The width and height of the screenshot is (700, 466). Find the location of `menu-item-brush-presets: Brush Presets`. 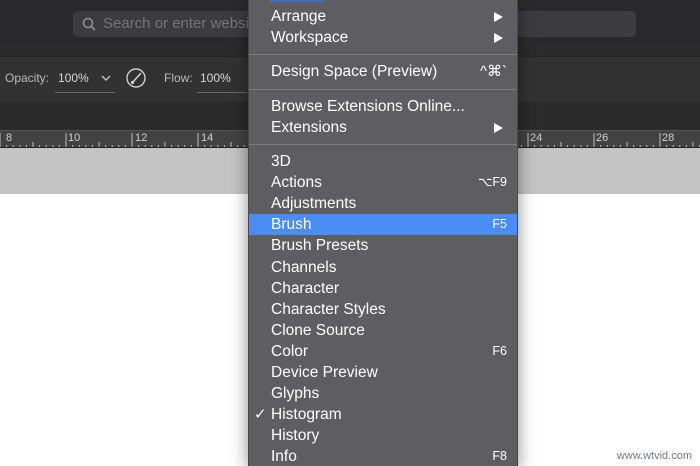

menu-item-brush-presets: Brush Presets is located at coordinates (383, 245).